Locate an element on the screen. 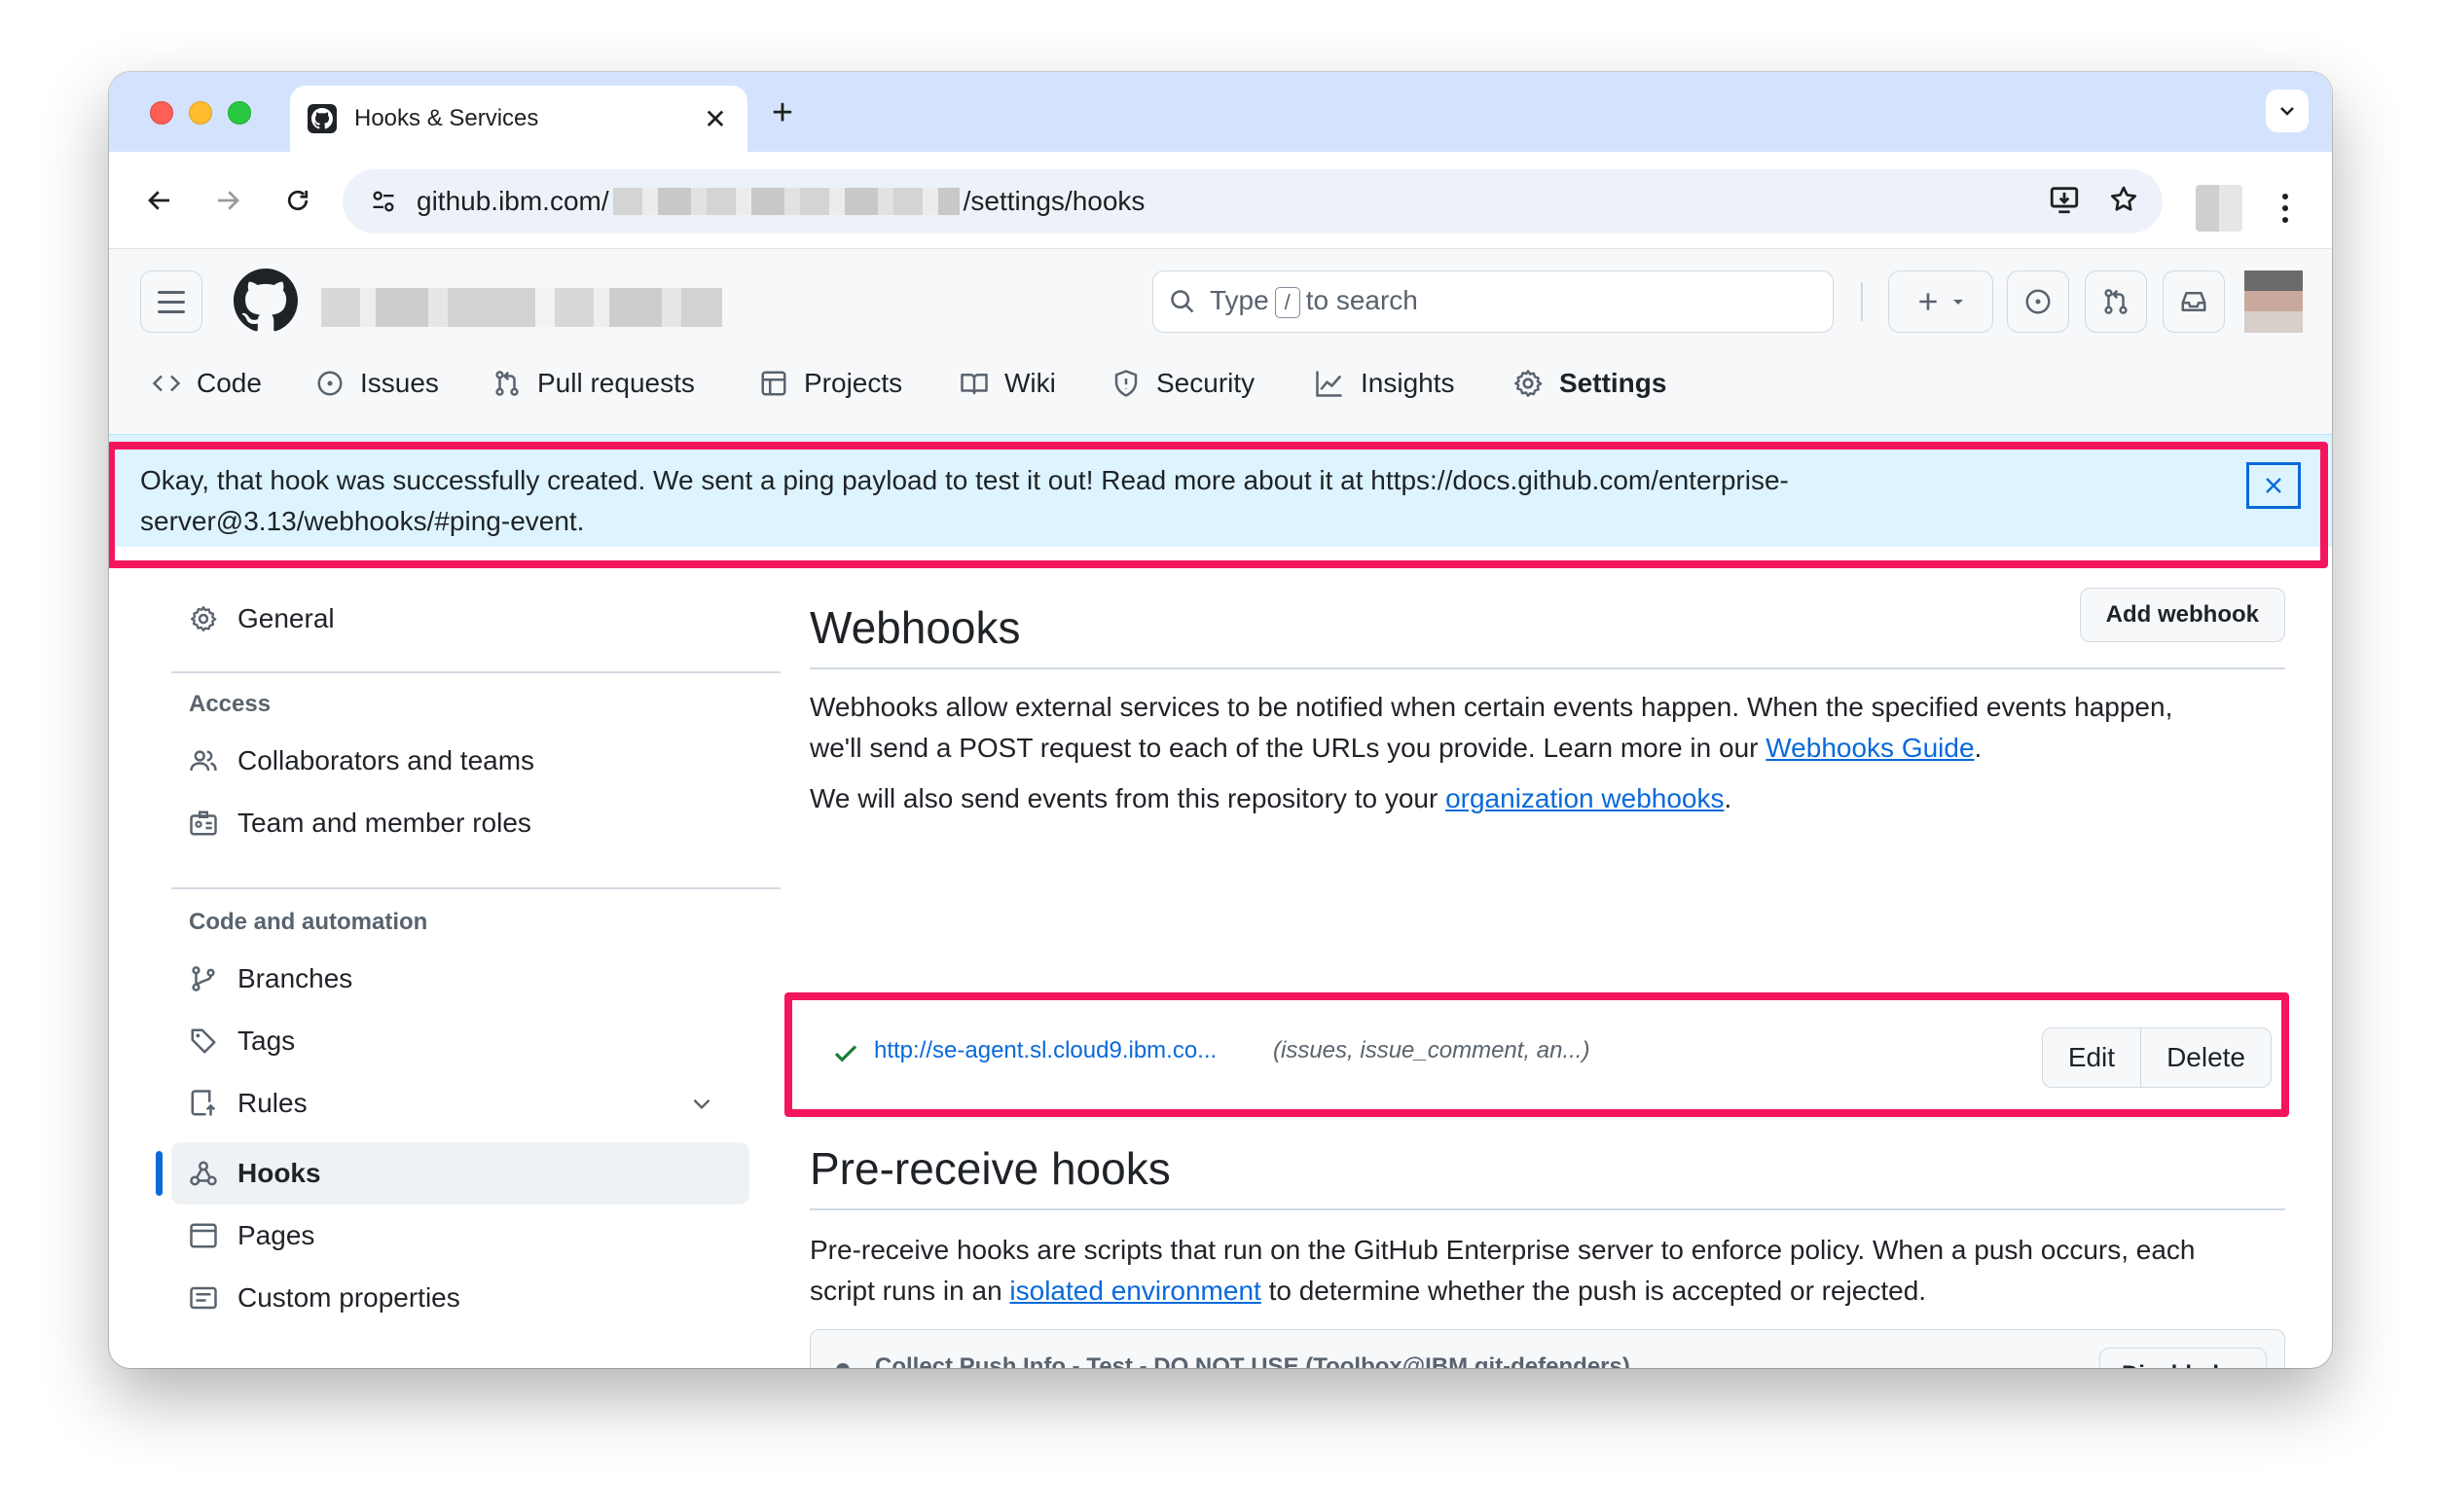 The image size is (2439, 1512). create-new-button is located at coordinates (1940, 301).